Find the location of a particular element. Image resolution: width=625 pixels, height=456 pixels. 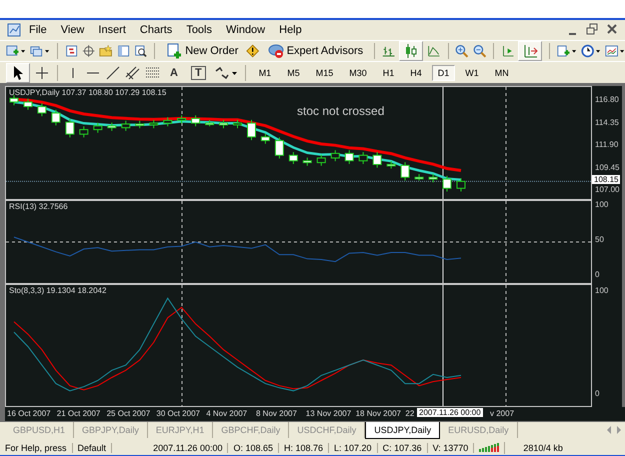

text-tool: A is located at coordinates (174, 72).